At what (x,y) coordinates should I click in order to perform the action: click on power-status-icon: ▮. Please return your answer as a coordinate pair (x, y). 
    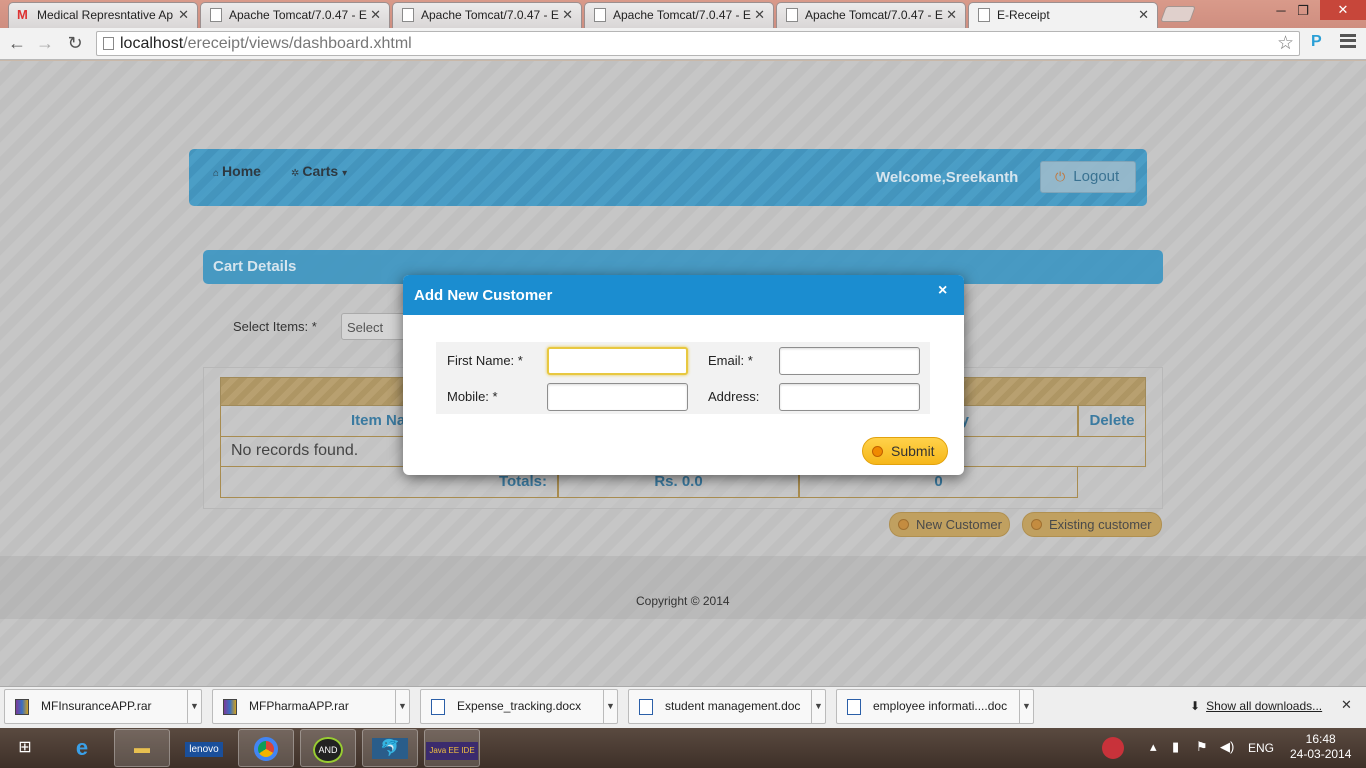
    Looking at the image, I should click on (1175, 747).